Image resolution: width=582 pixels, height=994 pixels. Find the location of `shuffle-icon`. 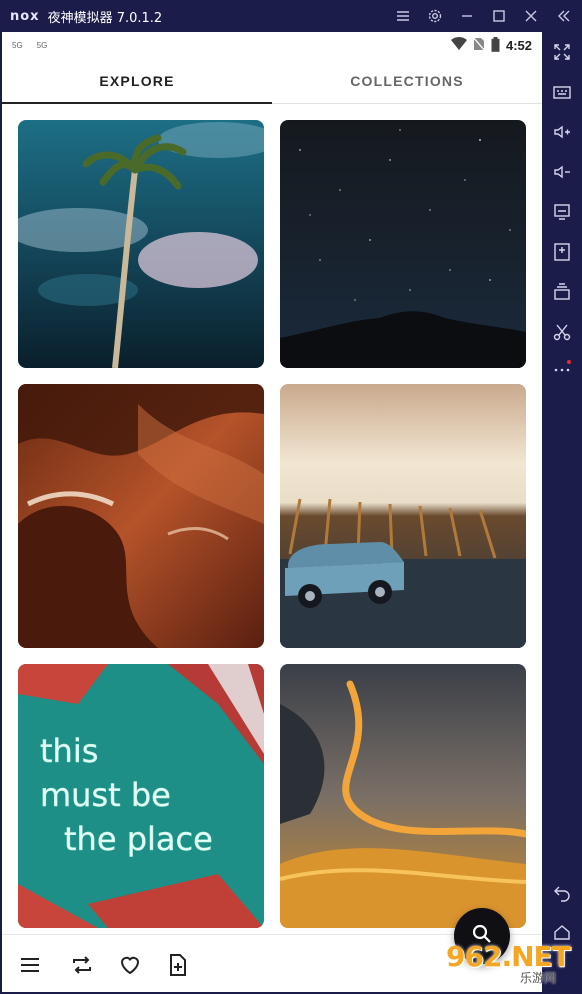

shuffle-icon is located at coordinates (82, 965).